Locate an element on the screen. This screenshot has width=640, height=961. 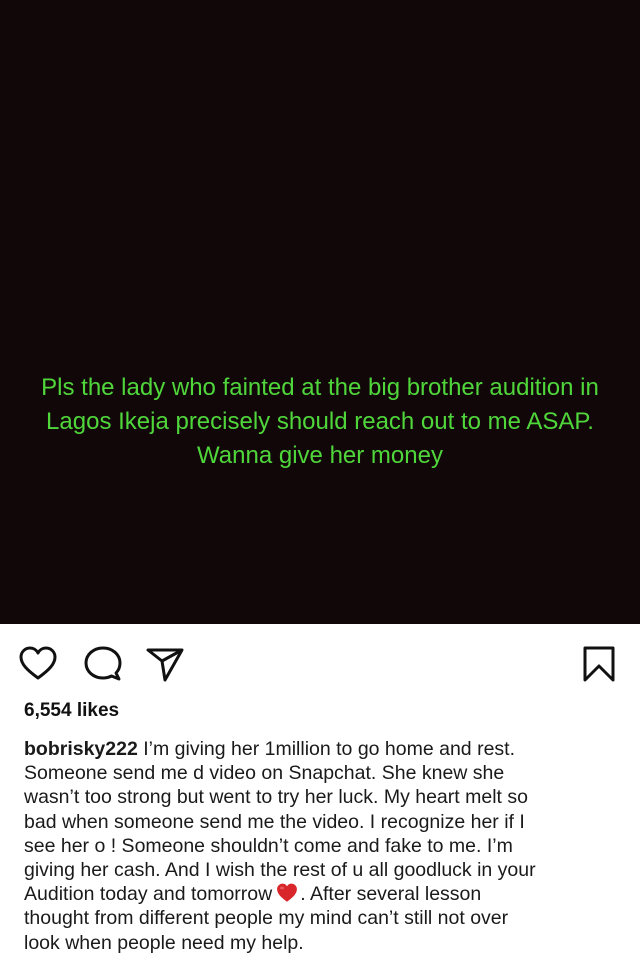
comment-icon is located at coordinates (103, 664).